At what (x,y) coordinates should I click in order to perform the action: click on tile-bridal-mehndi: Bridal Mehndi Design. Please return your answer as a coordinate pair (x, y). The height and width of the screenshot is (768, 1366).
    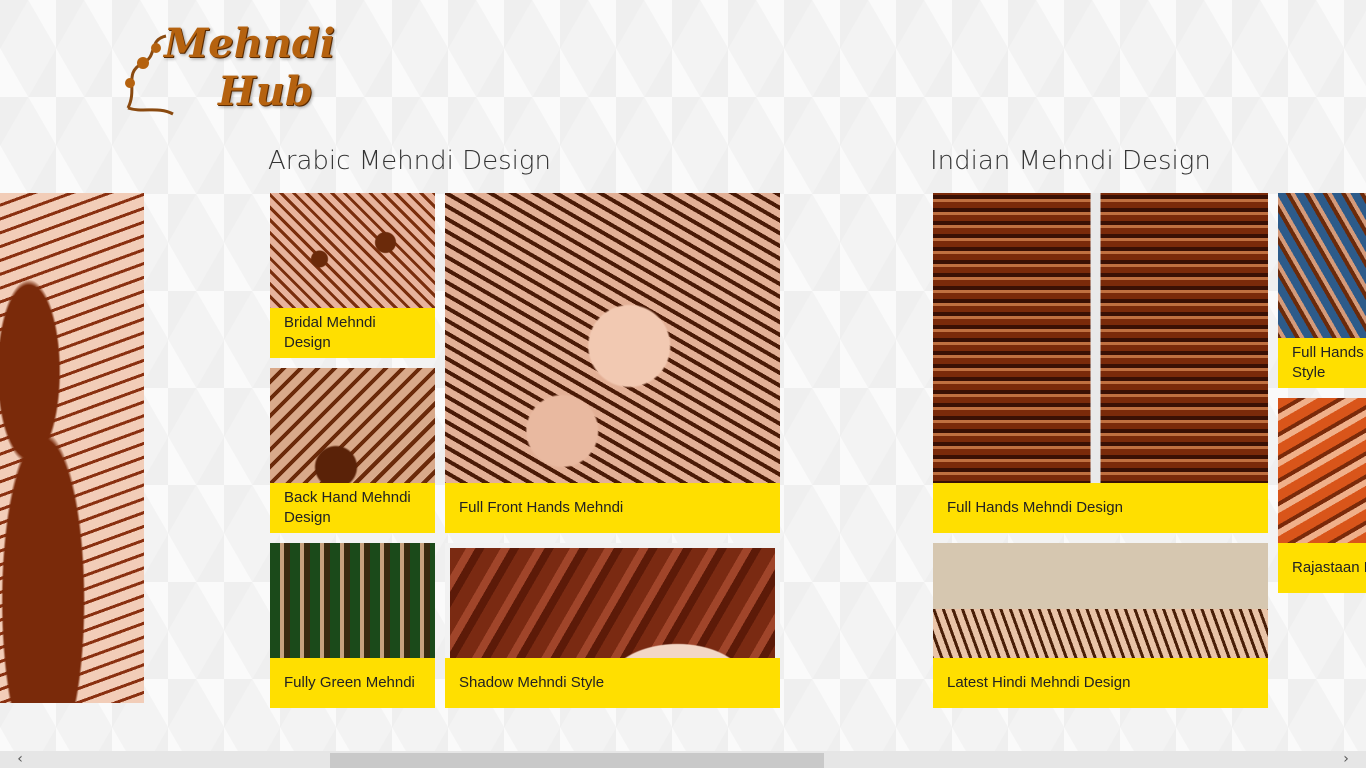
    Looking at the image, I should click on (352, 275).